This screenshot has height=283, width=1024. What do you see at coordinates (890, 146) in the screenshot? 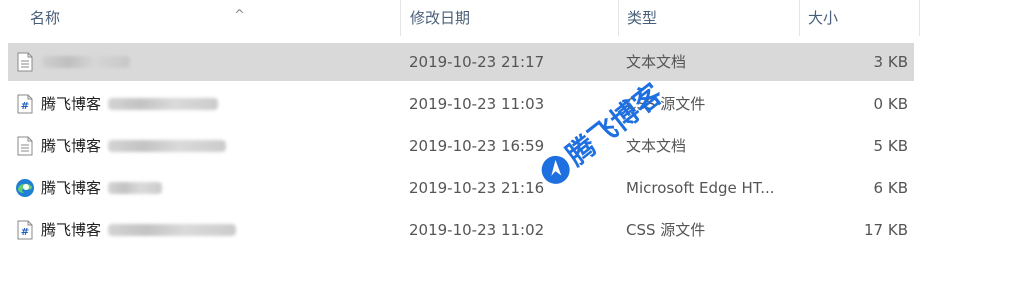
I see `file-size: 5 KB` at bounding box center [890, 146].